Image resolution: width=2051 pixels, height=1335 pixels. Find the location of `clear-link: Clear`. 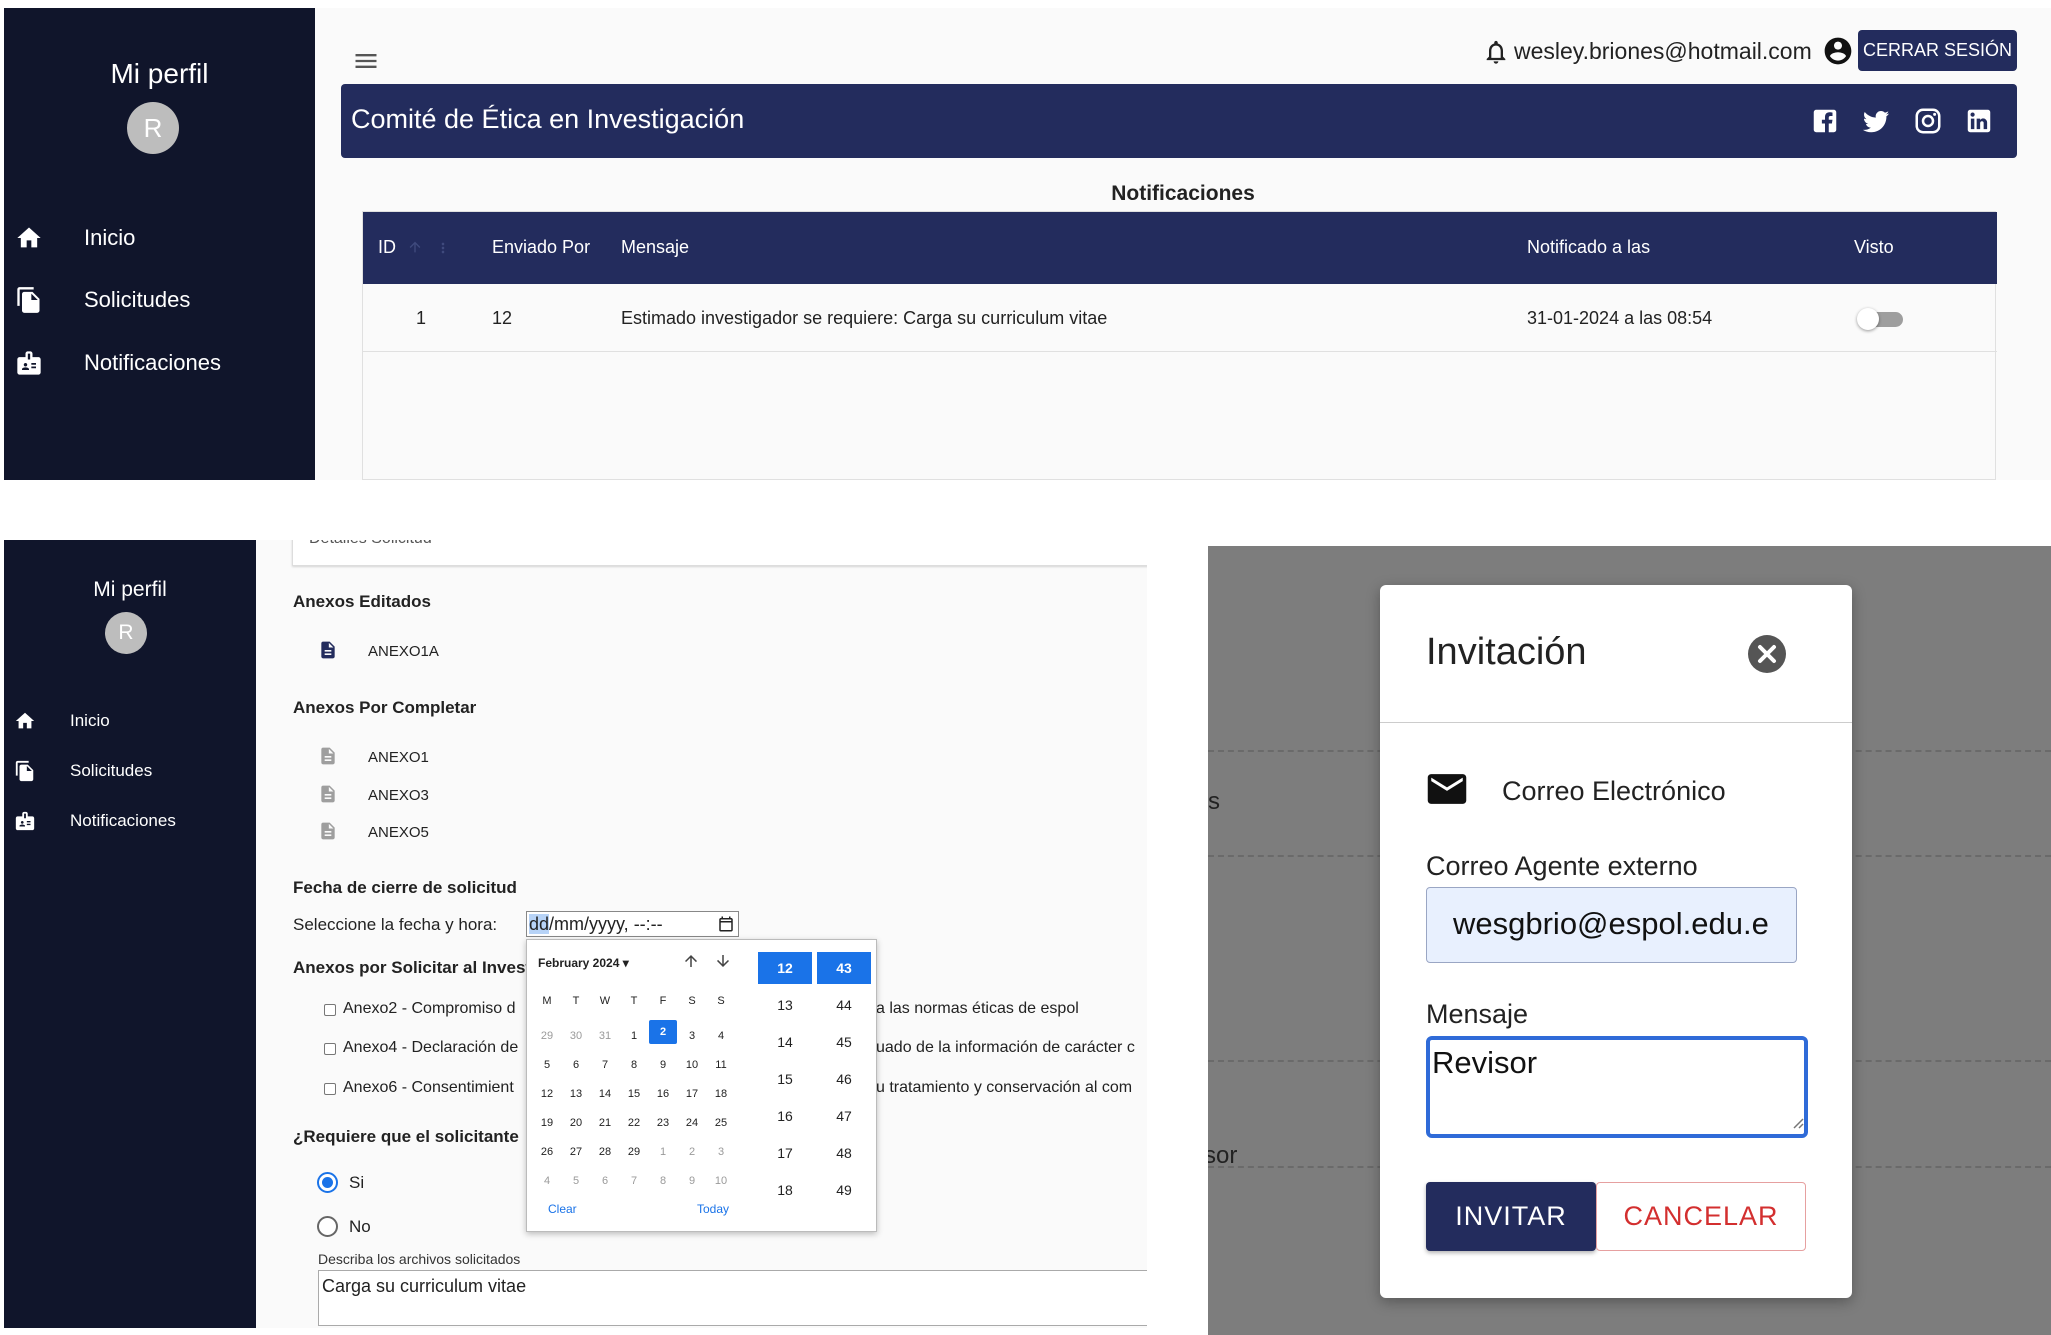

clear-link: Clear is located at coordinates (562, 1209).